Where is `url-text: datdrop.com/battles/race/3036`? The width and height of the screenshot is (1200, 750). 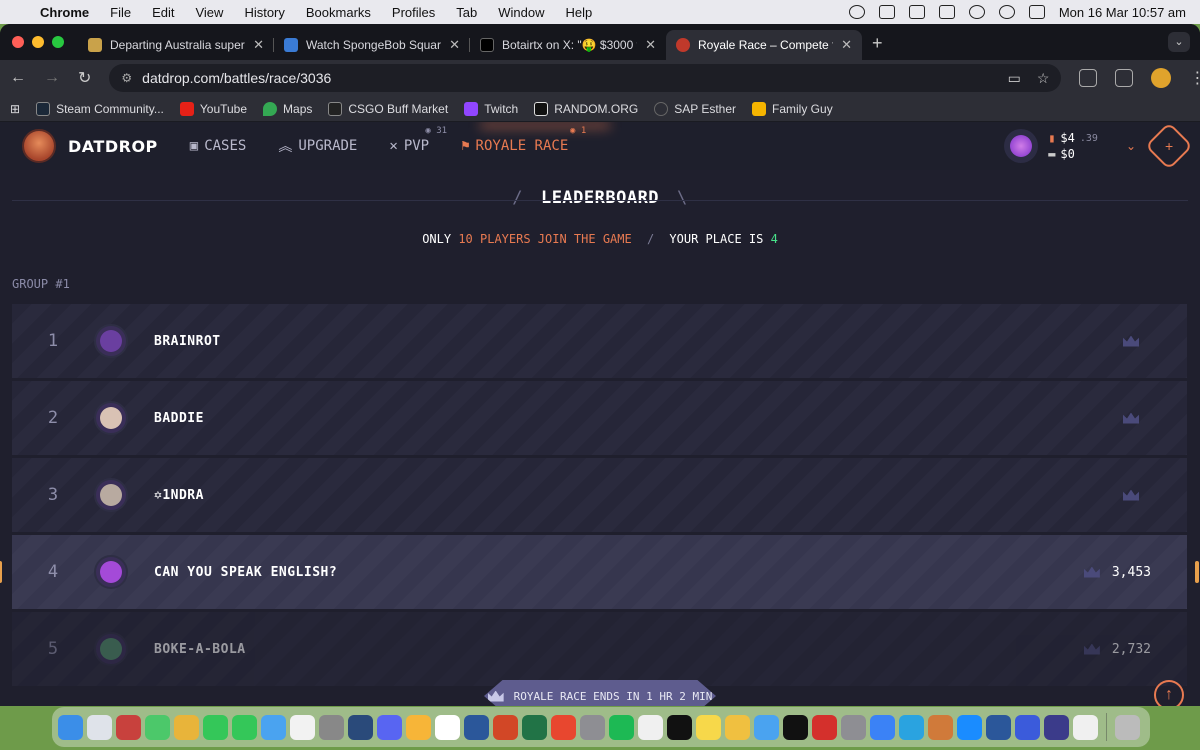
url-text: datdrop.com/battles/race/3036 is located at coordinates (236, 78).